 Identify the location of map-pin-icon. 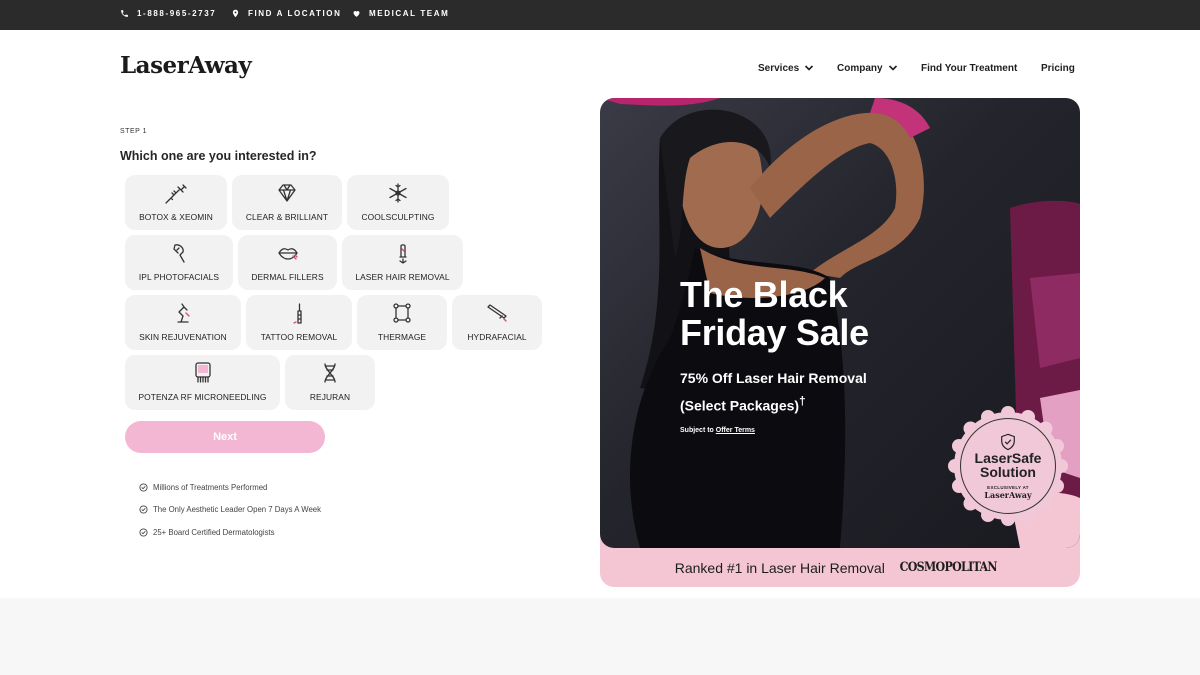
(235, 13).